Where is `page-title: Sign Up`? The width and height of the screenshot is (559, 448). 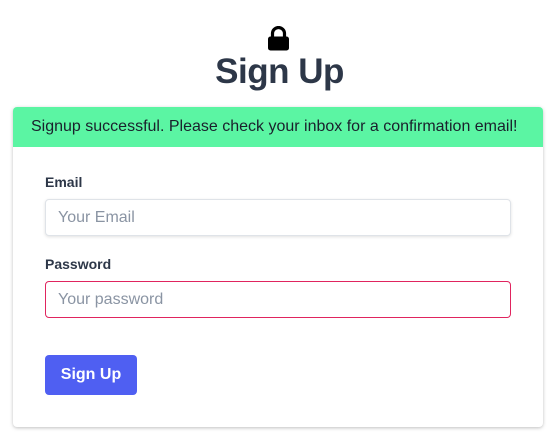 page-title: Sign Up is located at coordinates (279, 71).